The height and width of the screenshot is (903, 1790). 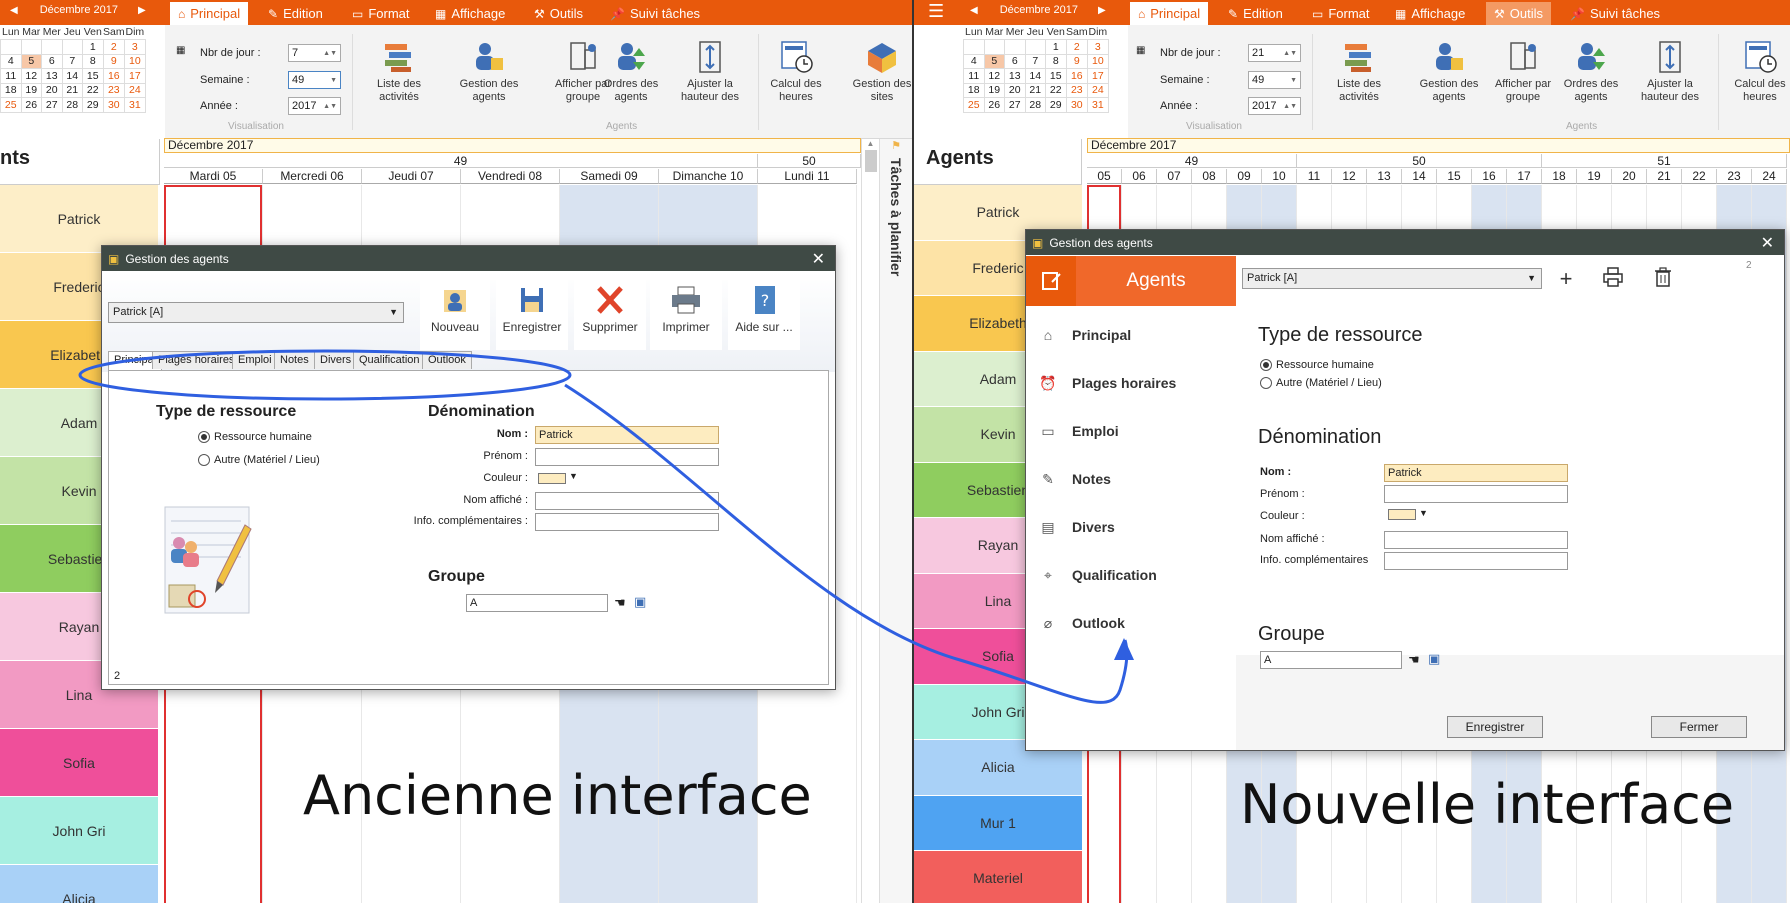 I want to click on arrow-head, so click(x=1124, y=649).